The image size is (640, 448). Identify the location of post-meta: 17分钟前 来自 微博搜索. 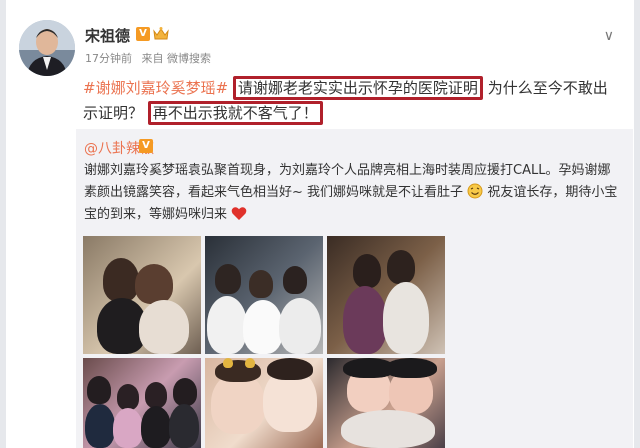
(151, 58).